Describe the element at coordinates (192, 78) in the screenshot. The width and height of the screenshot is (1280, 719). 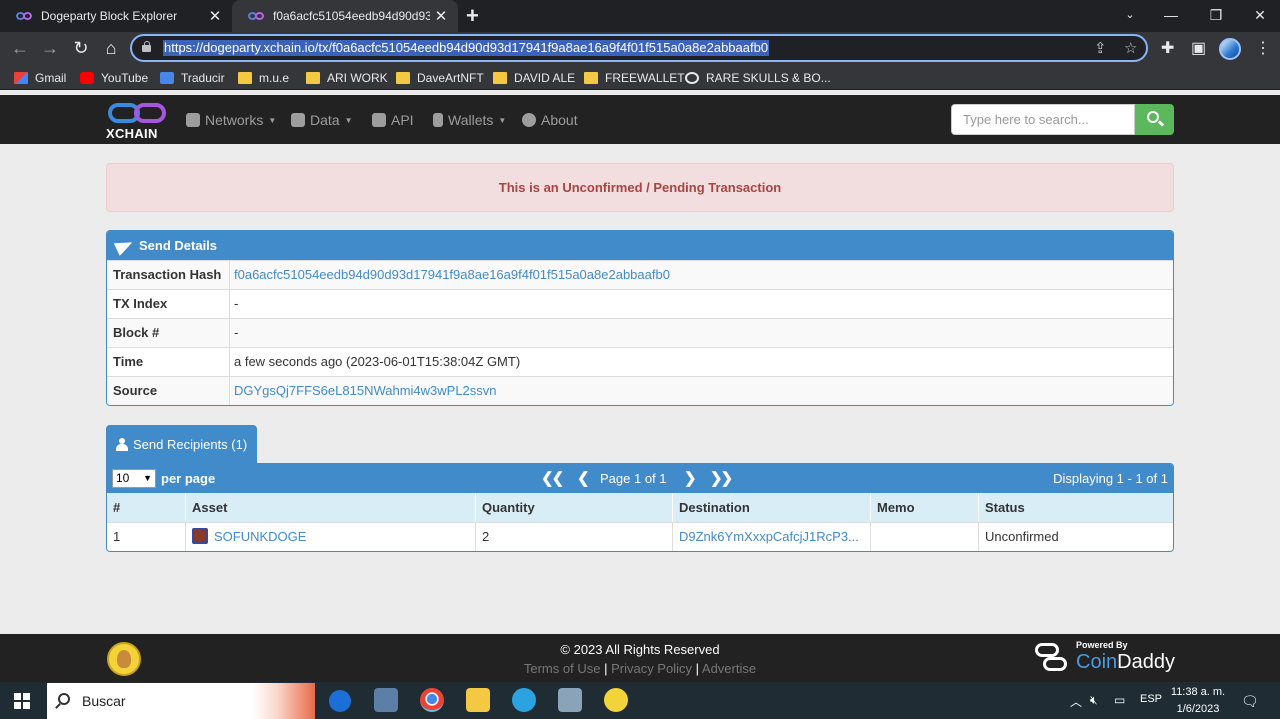
I see `bookmark-traducir: Traducir` at that location.